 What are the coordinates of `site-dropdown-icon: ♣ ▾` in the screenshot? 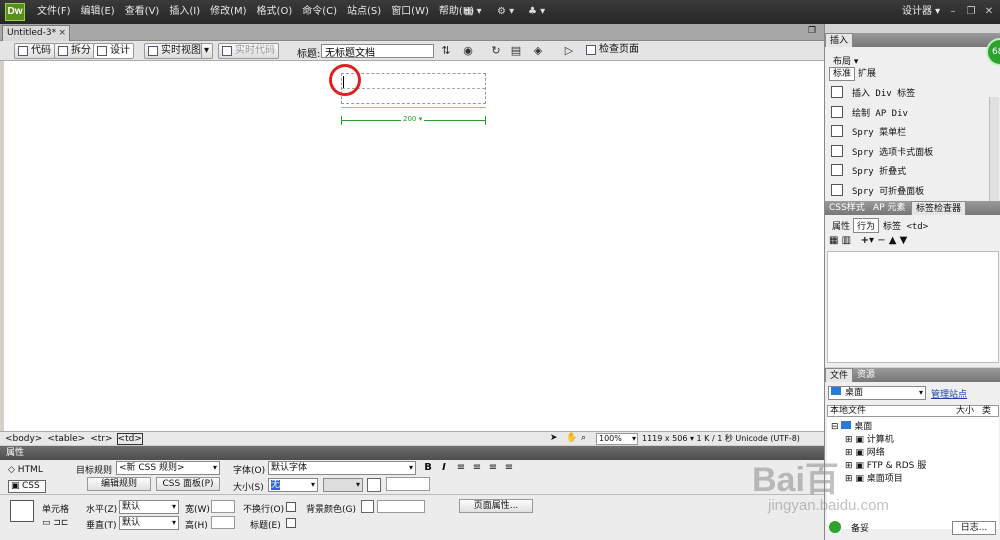 It's located at (536, 12).